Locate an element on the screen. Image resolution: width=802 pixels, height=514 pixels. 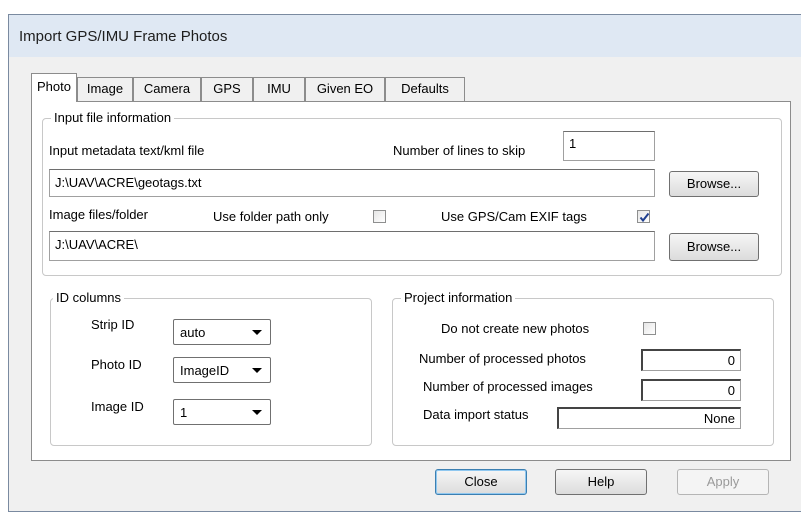
project-info-legend: Project information is located at coordinates (458, 297).